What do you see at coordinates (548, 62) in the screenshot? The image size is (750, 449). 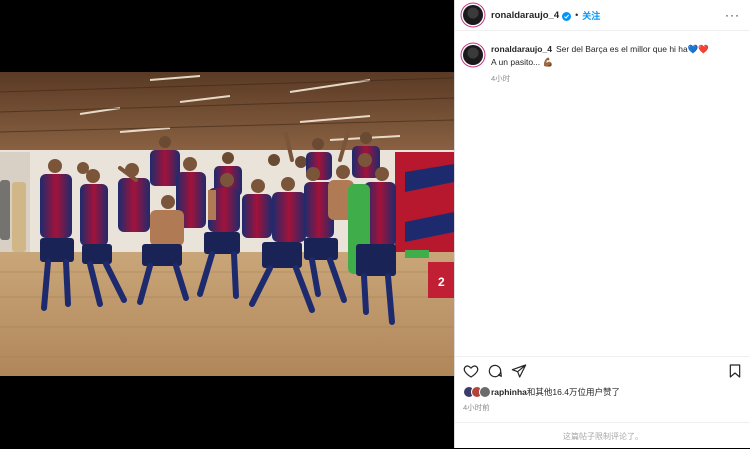 I see `flexed-arm-emoji: 💪🏾` at bounding box center [548, 62].